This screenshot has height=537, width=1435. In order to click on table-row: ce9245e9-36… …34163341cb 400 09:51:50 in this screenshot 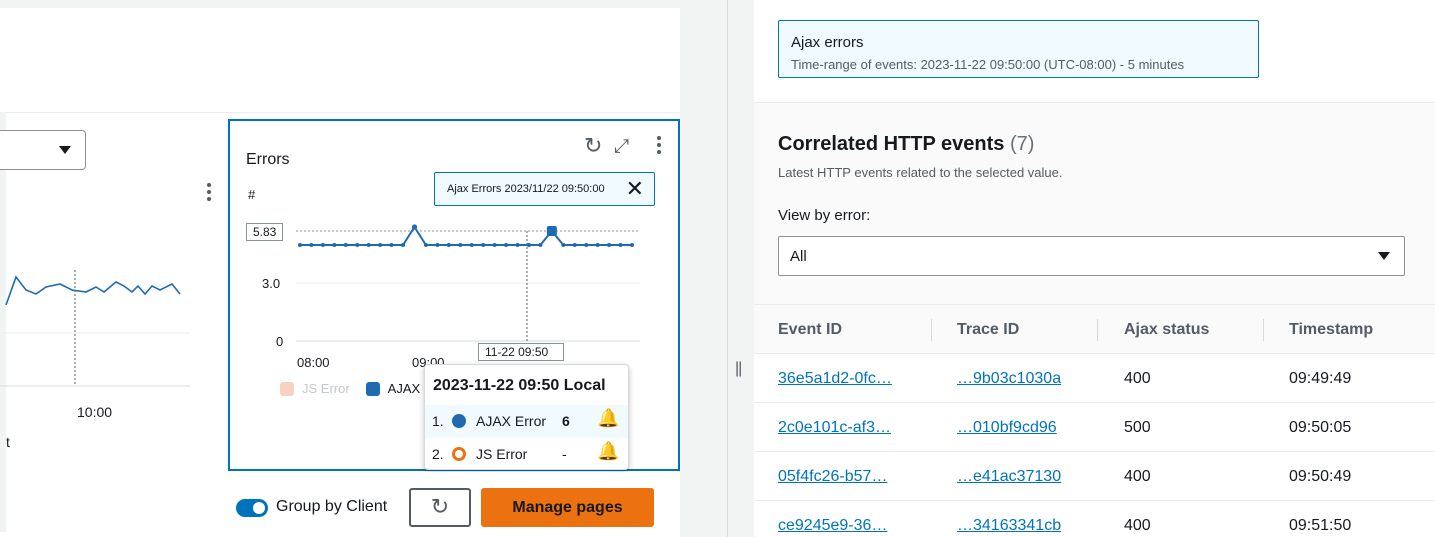, I will do `click(1094, 519)`.